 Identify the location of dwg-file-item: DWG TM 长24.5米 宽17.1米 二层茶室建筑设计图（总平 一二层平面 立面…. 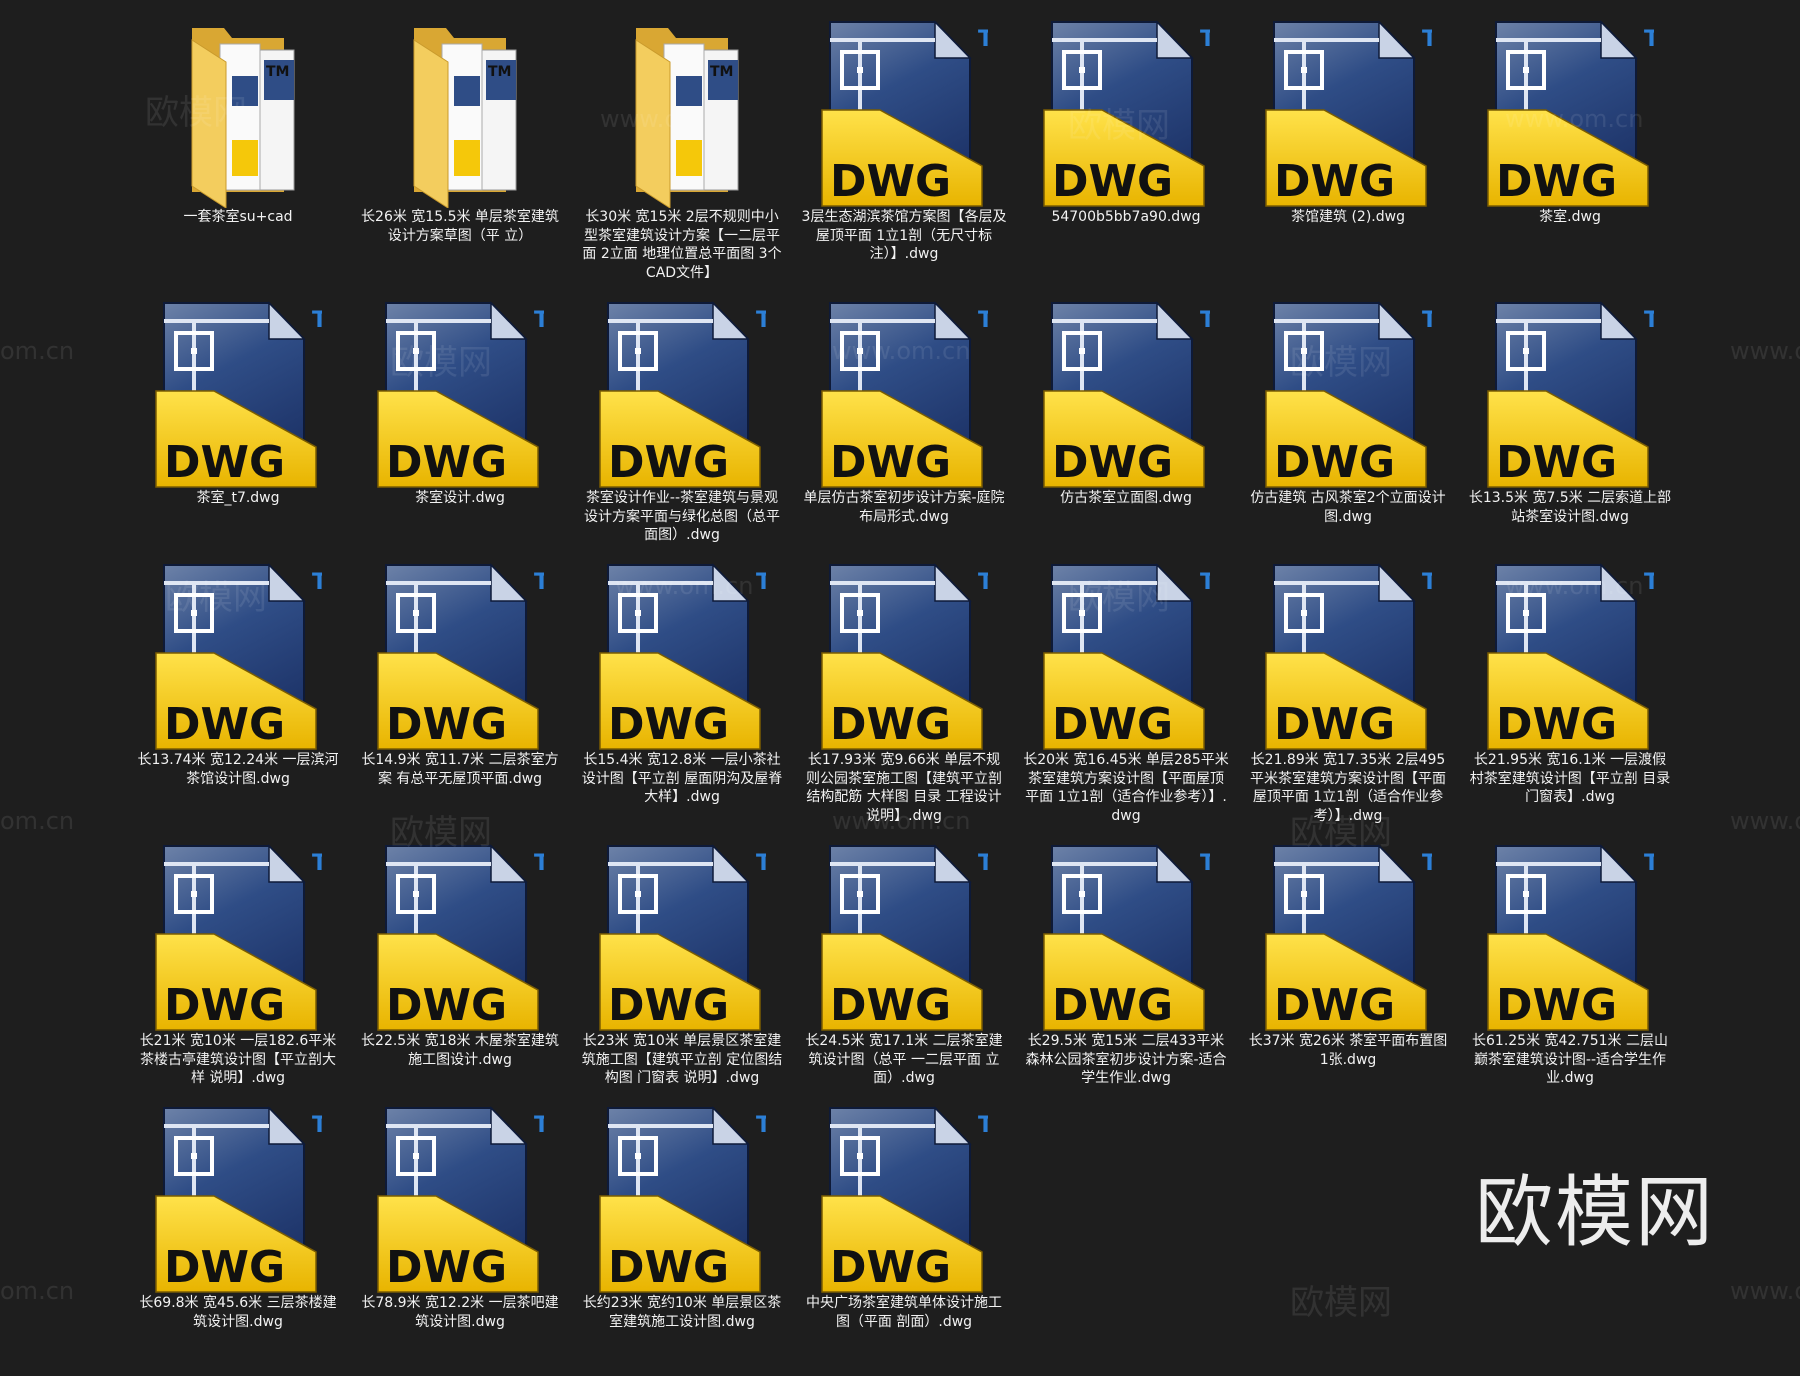
(904, 979).